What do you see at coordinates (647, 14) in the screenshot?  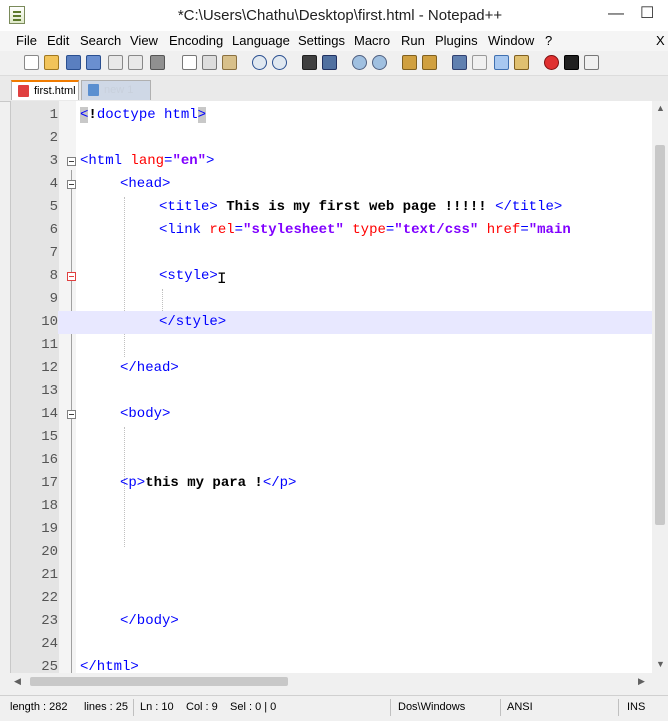 I see `maximize-button: ☐` at bounding box center [647, 14].